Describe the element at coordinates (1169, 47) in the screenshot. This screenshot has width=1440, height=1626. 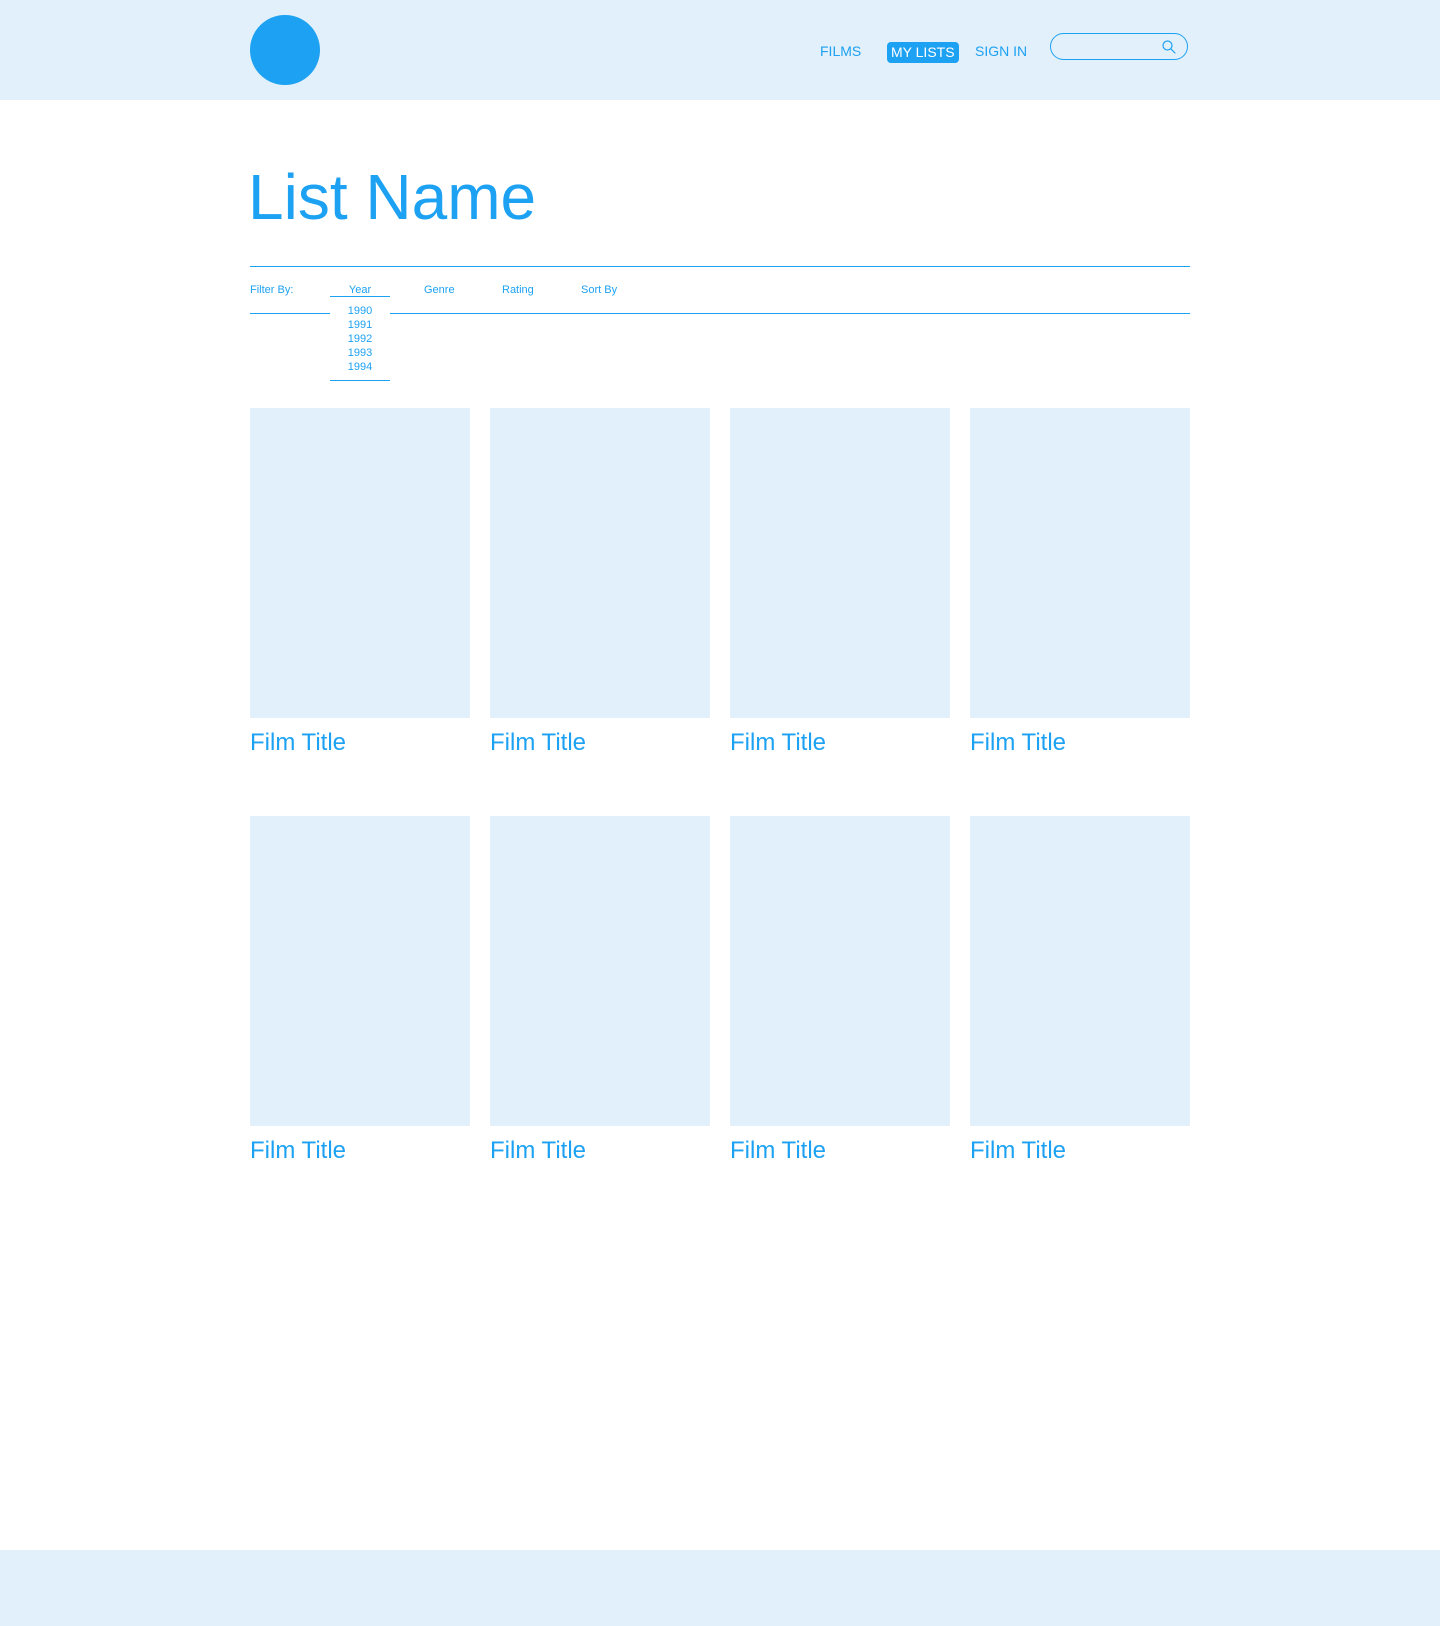
I see `search-icon` at that location.